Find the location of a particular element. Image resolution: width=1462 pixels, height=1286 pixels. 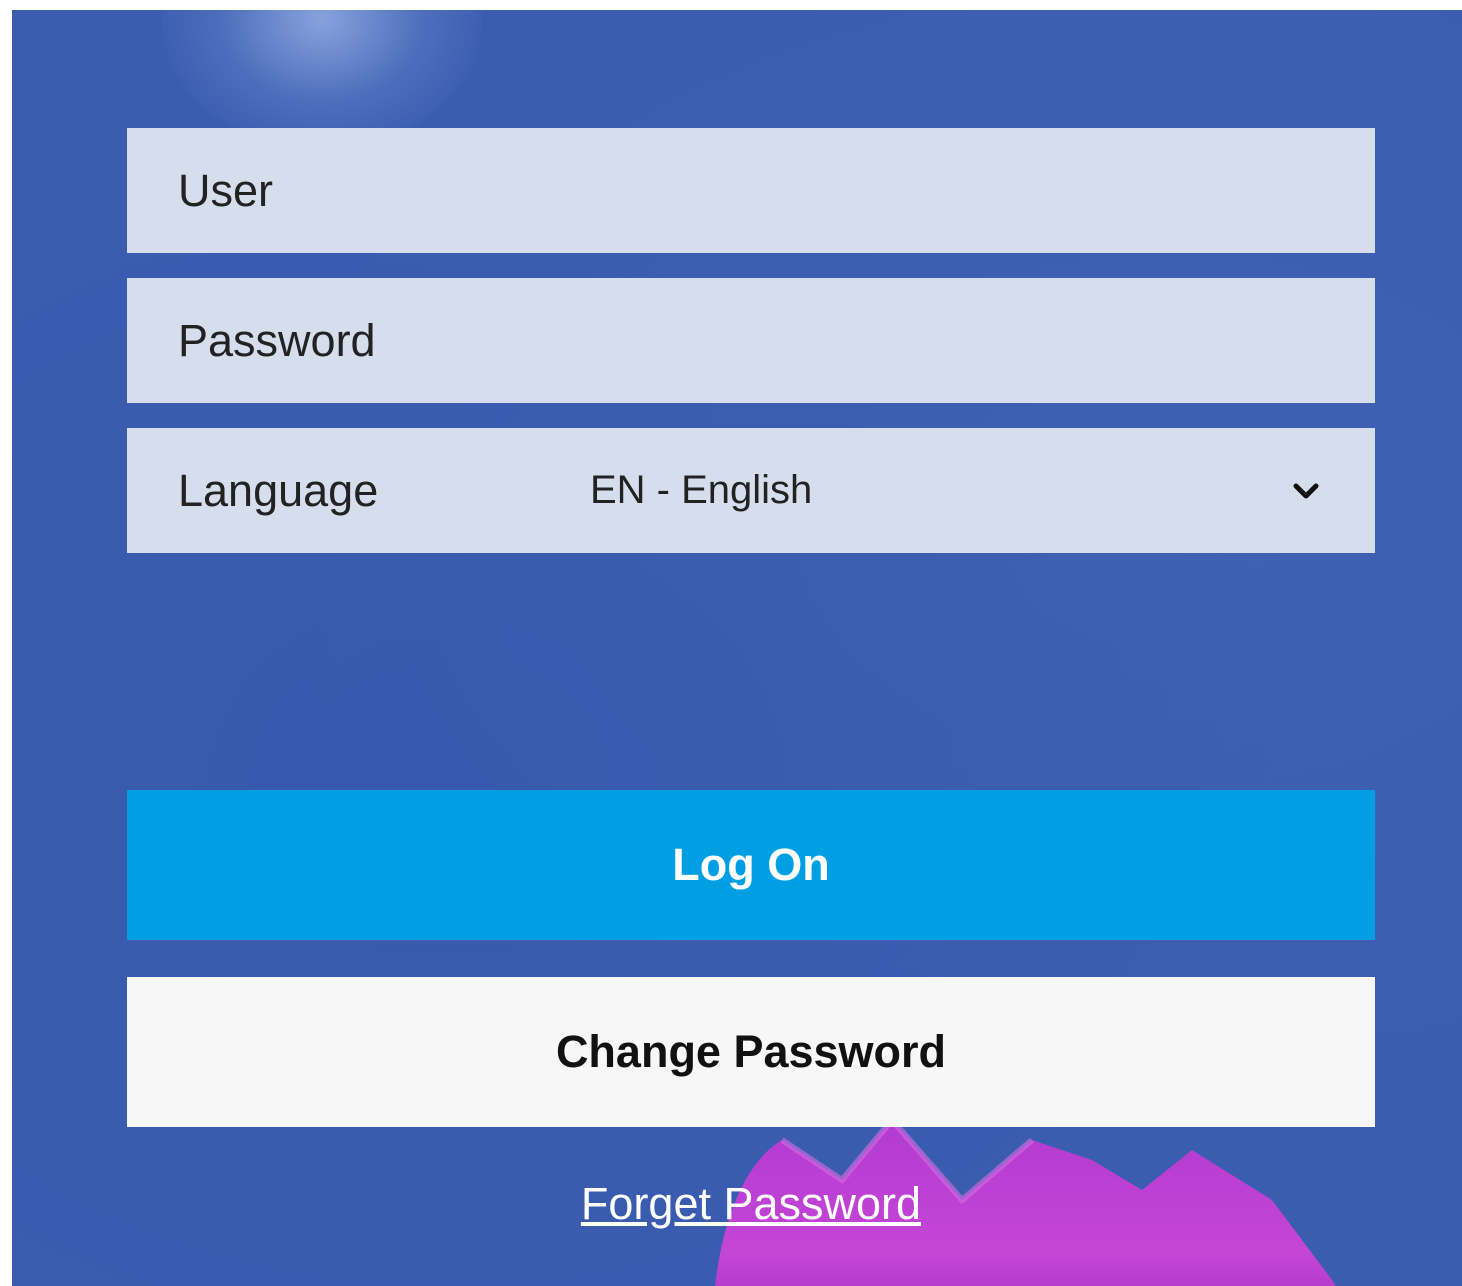

password-placeholder: Password is located at coordinates (277, 340).